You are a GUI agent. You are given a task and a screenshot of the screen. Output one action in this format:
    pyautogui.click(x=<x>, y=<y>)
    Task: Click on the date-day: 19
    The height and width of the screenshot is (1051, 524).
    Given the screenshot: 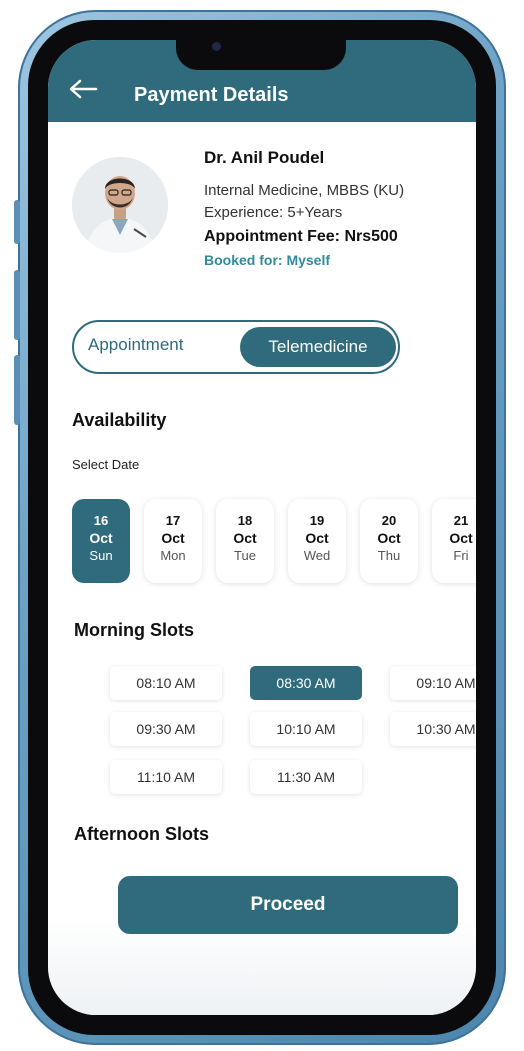 What is the action you would take?
    pyautogui.click(x=317, y=520)
    